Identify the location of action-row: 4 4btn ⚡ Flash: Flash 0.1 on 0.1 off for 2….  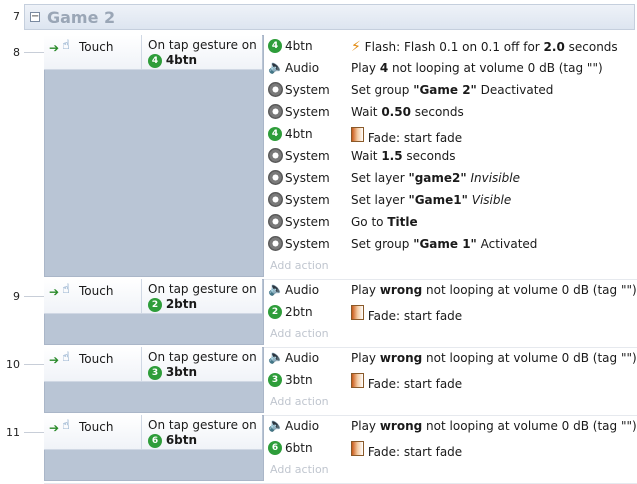
(451, 46).